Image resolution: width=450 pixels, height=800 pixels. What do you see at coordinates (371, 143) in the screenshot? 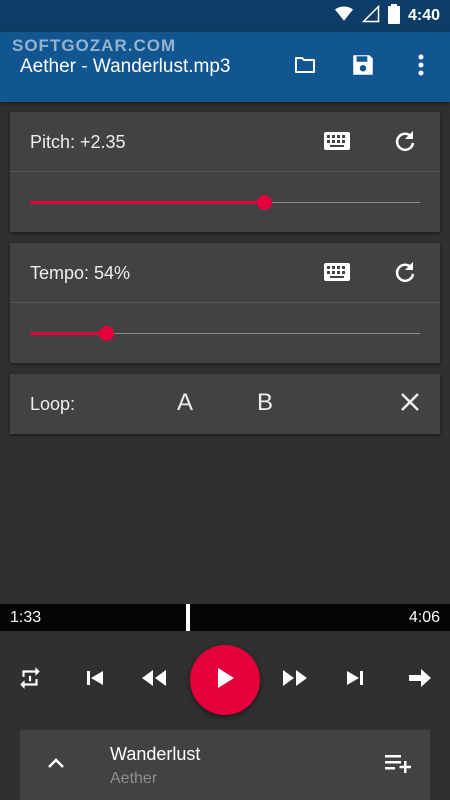
I see `pitch-actions` at bounding box center [371, 143].